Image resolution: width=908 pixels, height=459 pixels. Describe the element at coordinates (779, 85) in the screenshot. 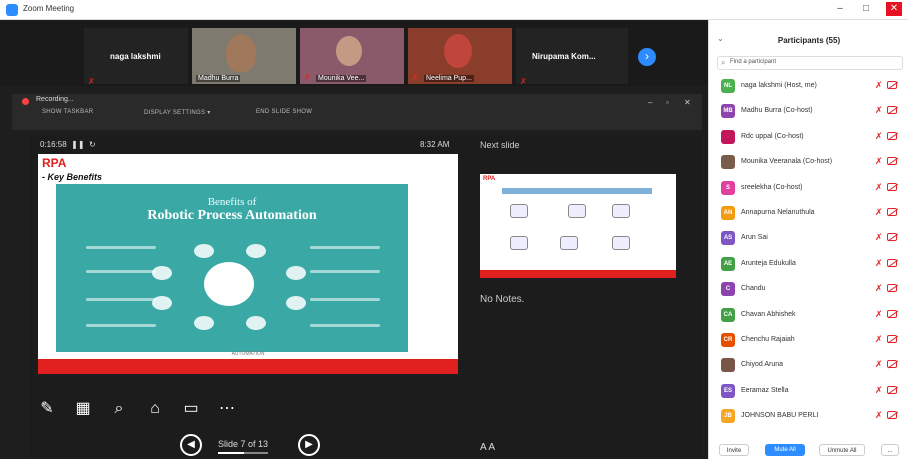

I see `participant-name: naga lakshmi (Host, me)` at that location.